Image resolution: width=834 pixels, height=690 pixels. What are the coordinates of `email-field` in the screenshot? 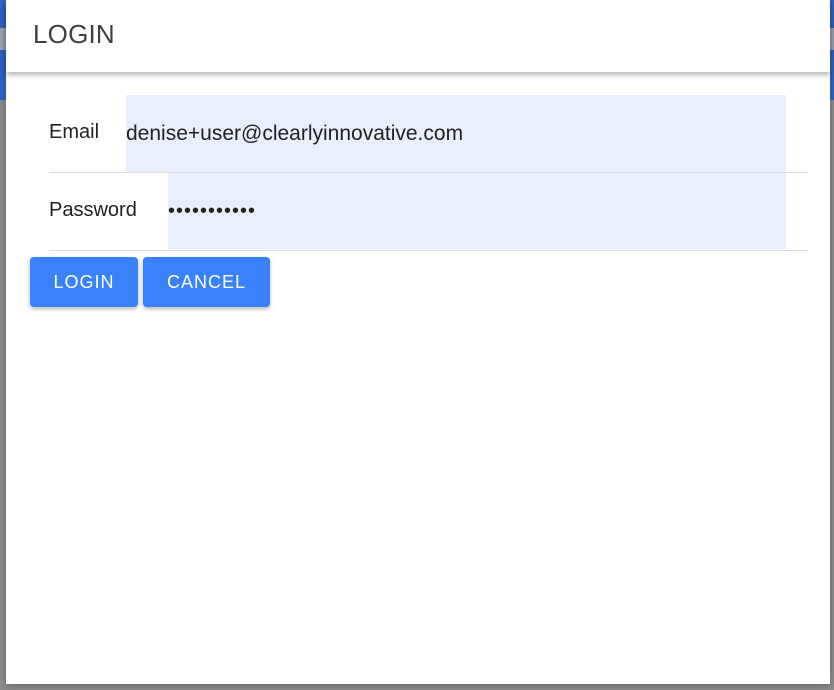 It's located at (456, 133).